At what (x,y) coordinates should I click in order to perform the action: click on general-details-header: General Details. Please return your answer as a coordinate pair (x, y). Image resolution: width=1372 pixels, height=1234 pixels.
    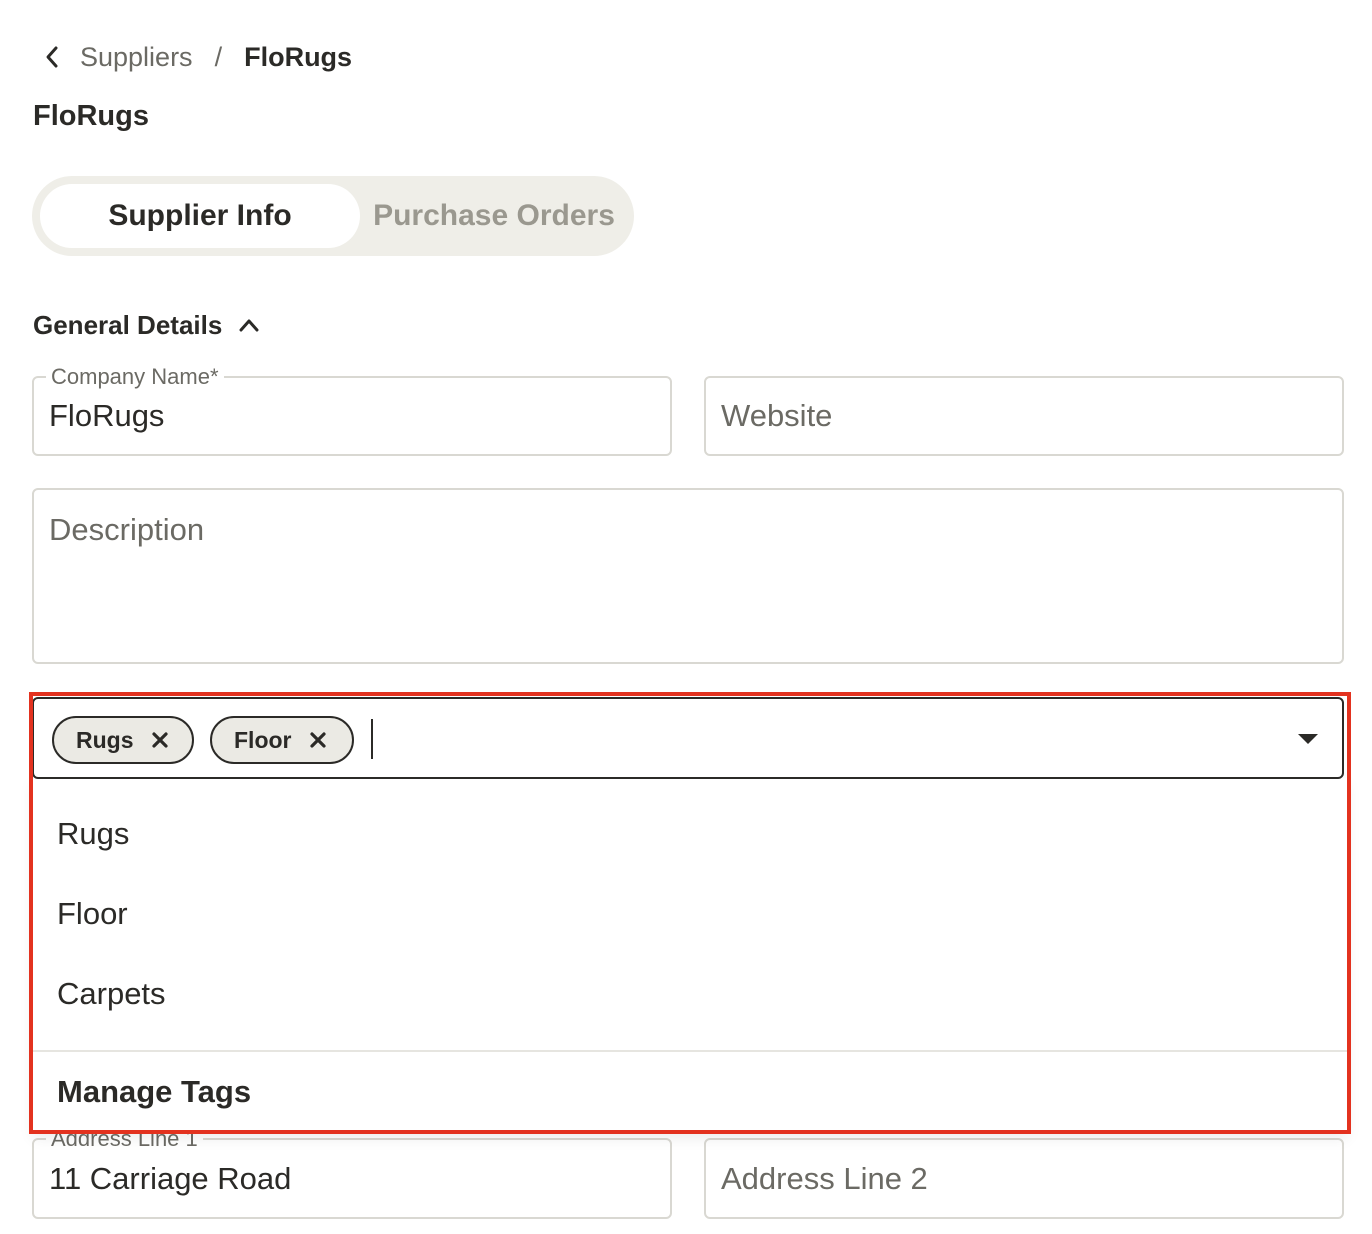
    Looking at the image, I should click on (146, 325).